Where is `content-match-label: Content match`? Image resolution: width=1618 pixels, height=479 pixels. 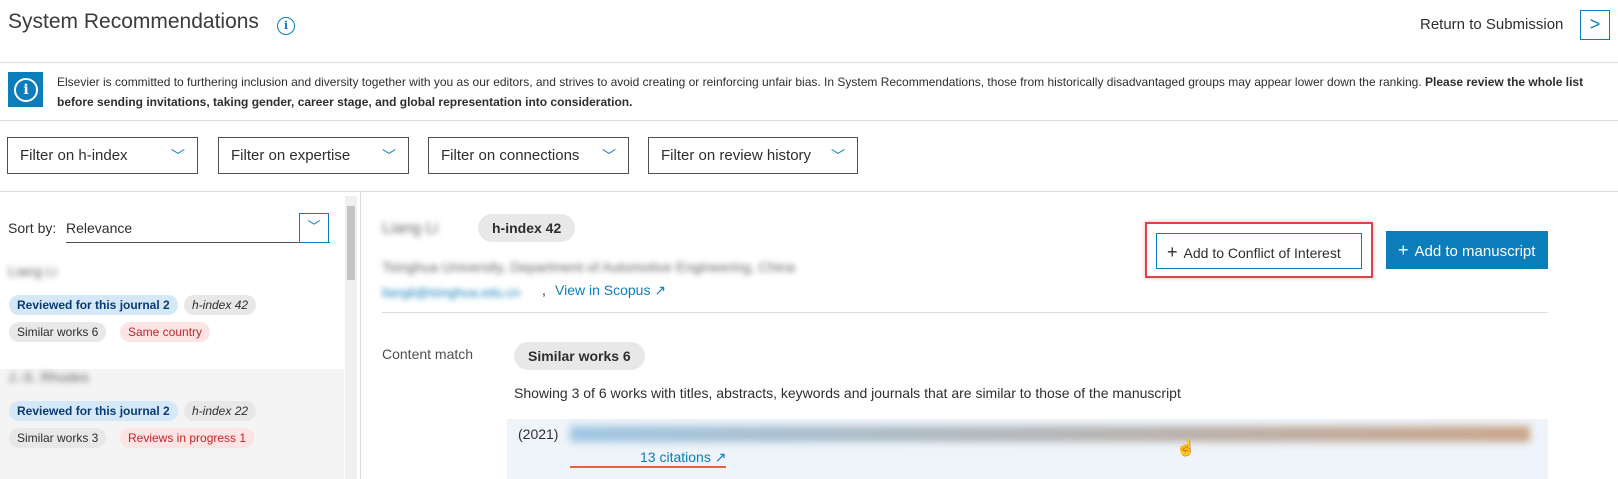
content-match-label: Content match is located at coordinates (428, 354).